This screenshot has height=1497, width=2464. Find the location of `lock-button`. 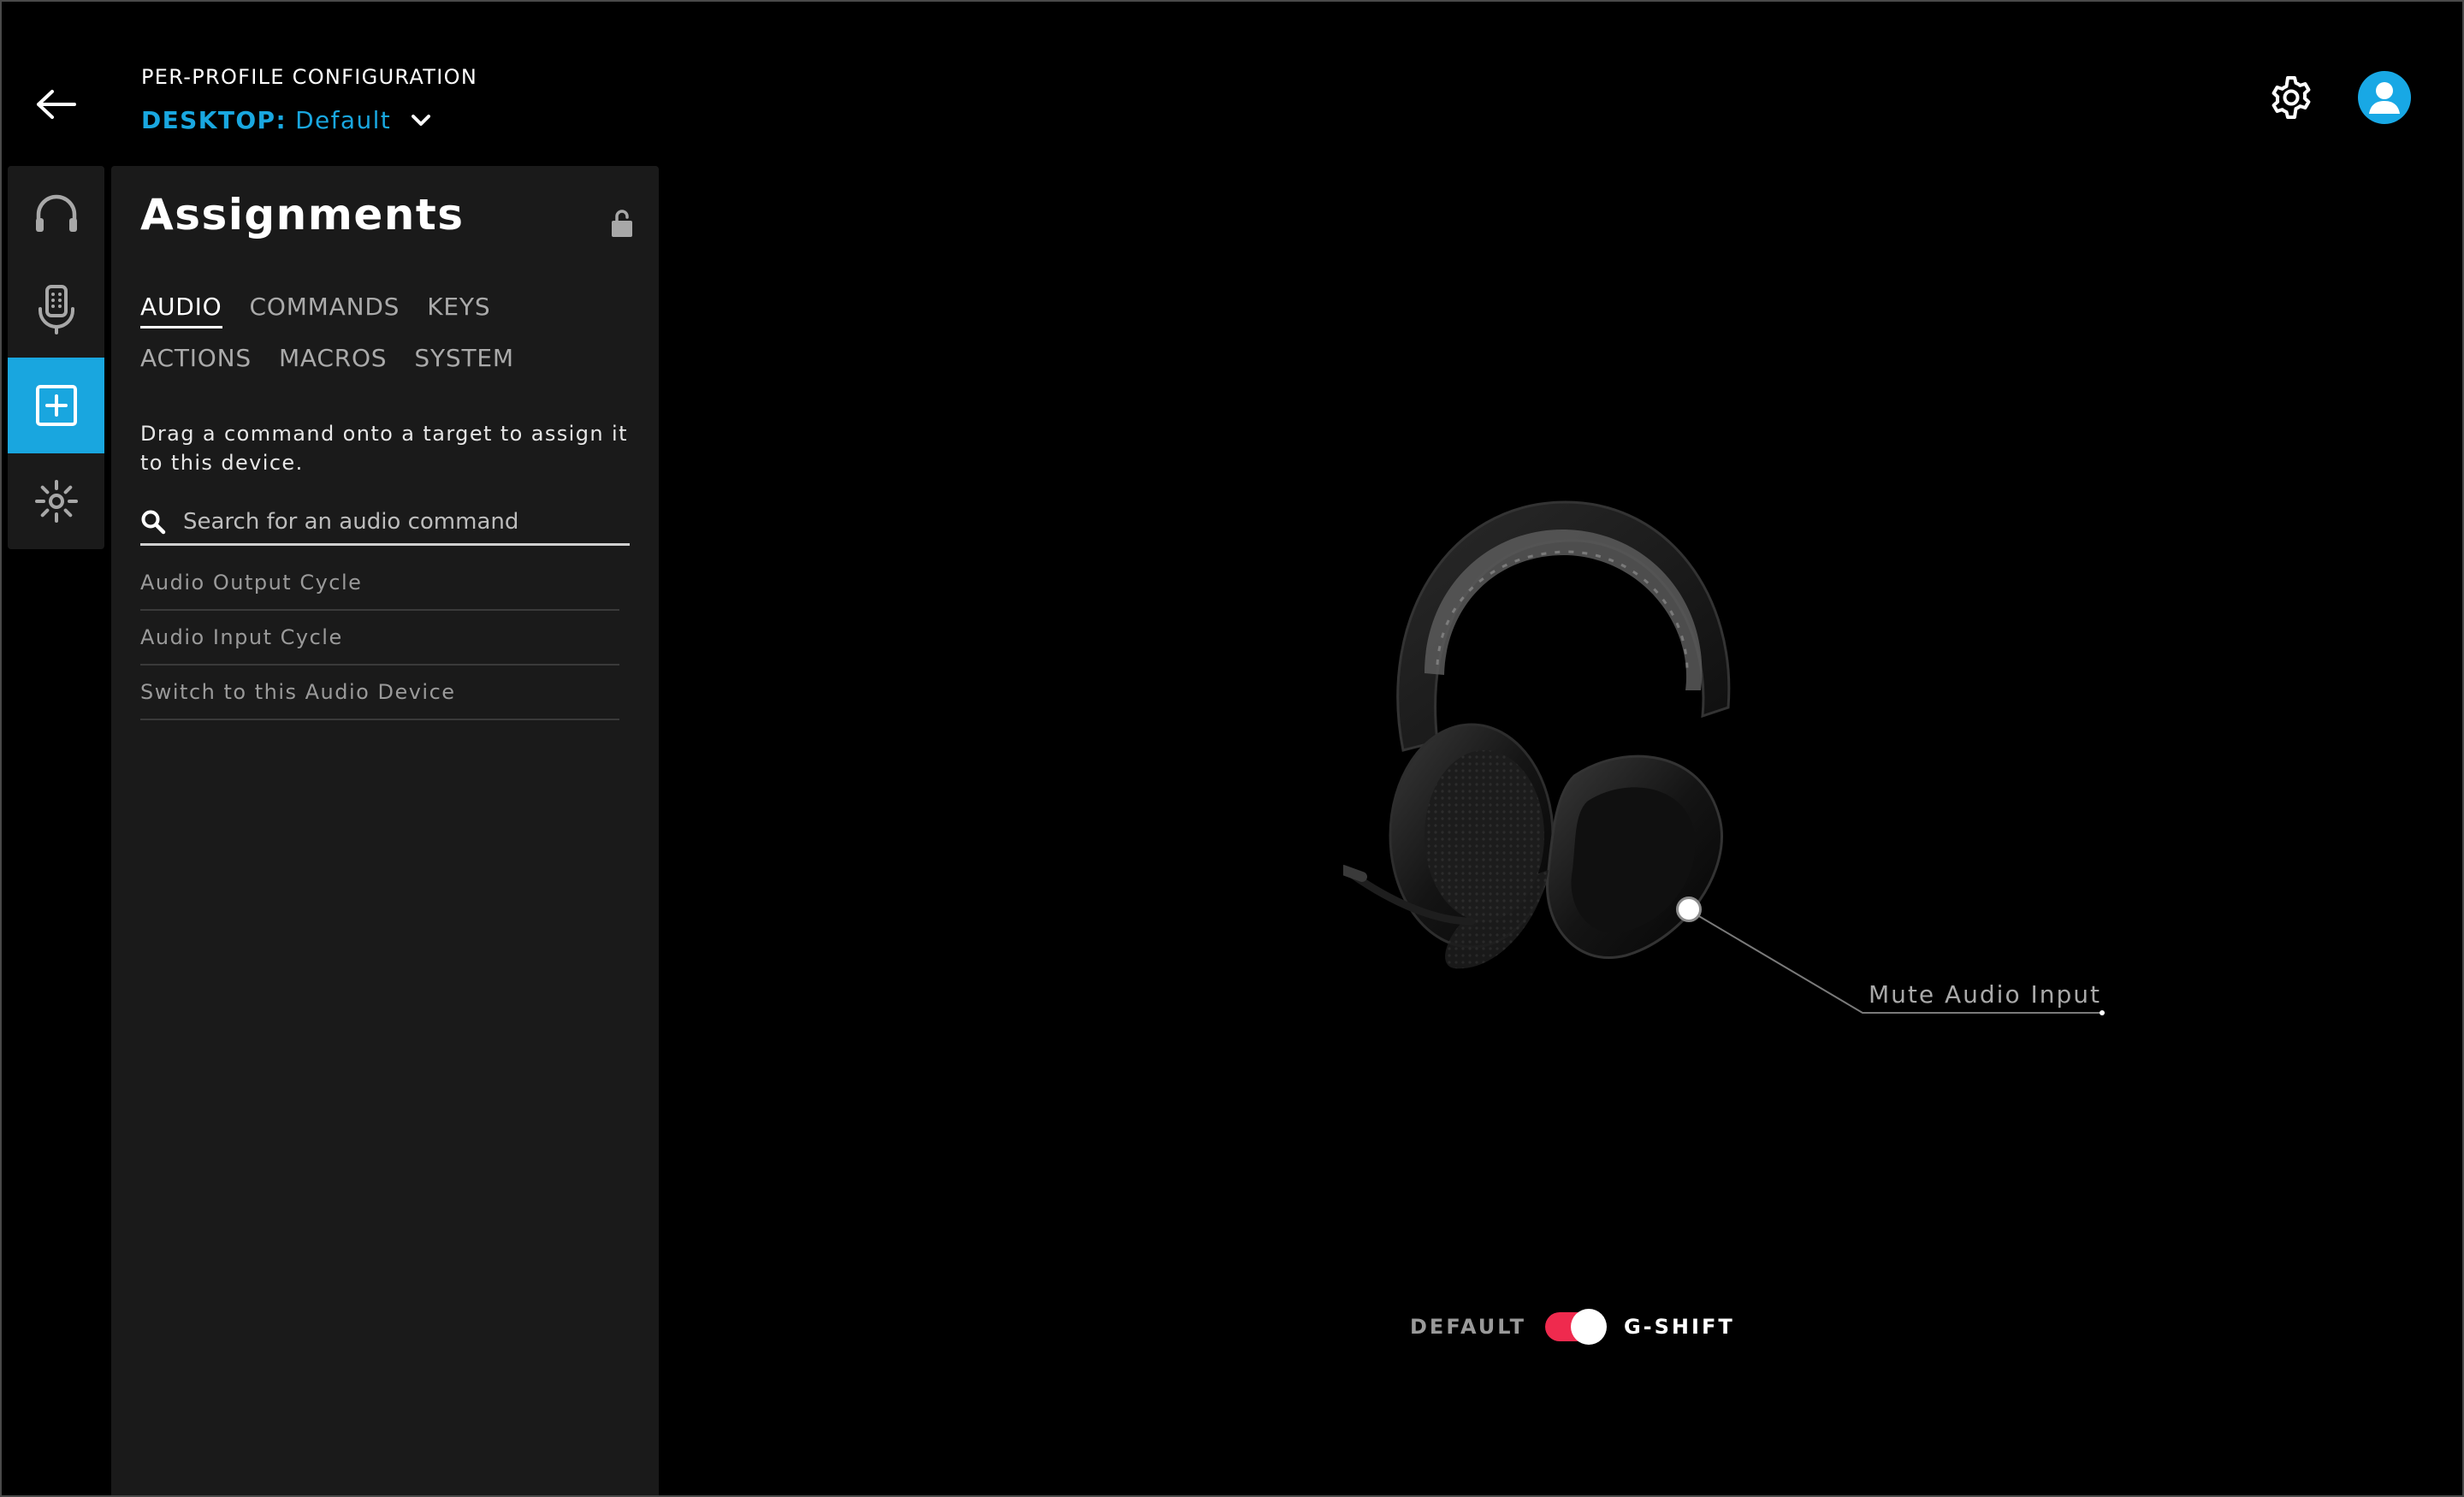

lock-button is located at coordinates (622, 223).